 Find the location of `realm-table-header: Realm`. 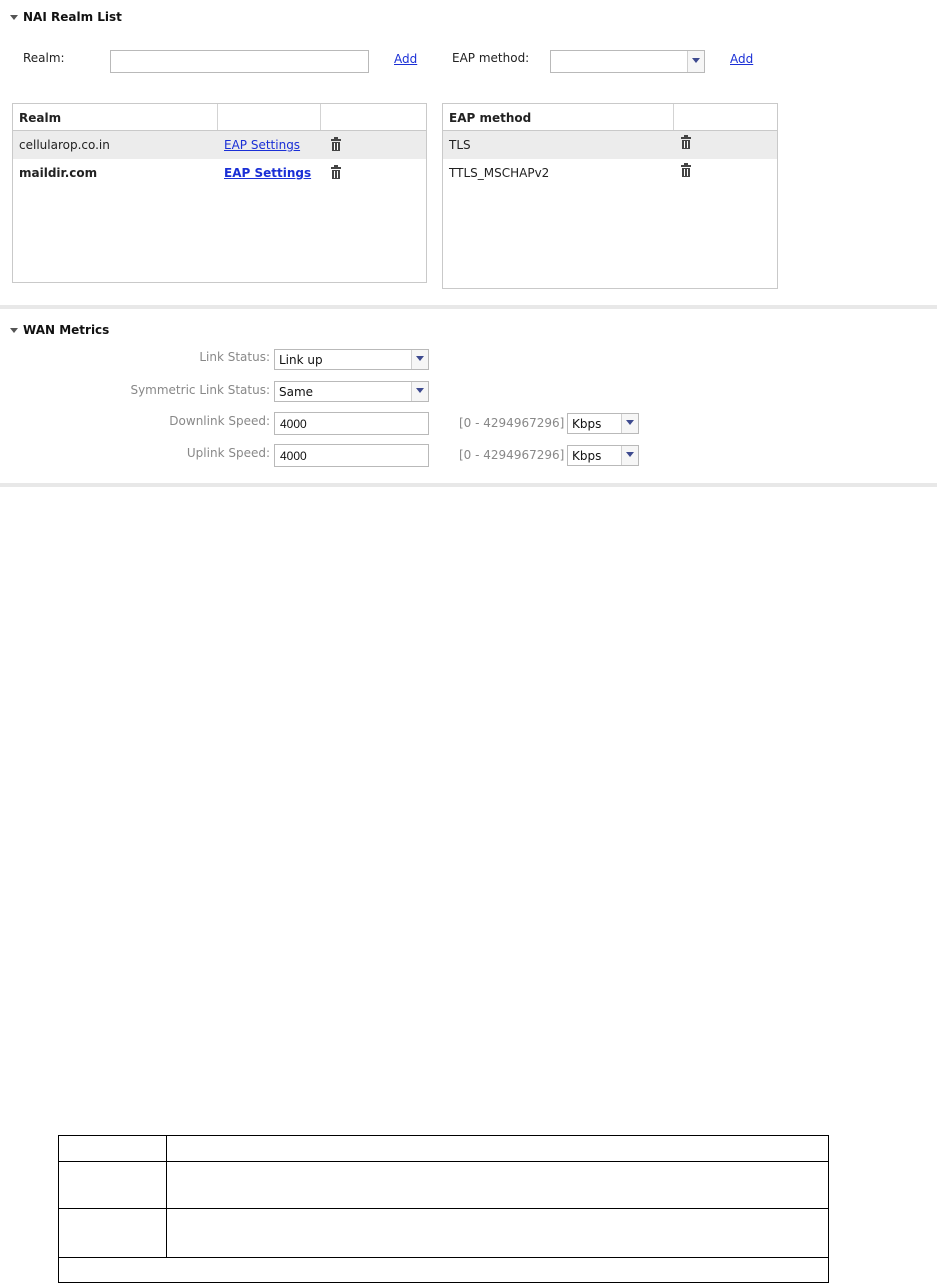

realm-table-header: Realm is located at coordinates (219, 117).